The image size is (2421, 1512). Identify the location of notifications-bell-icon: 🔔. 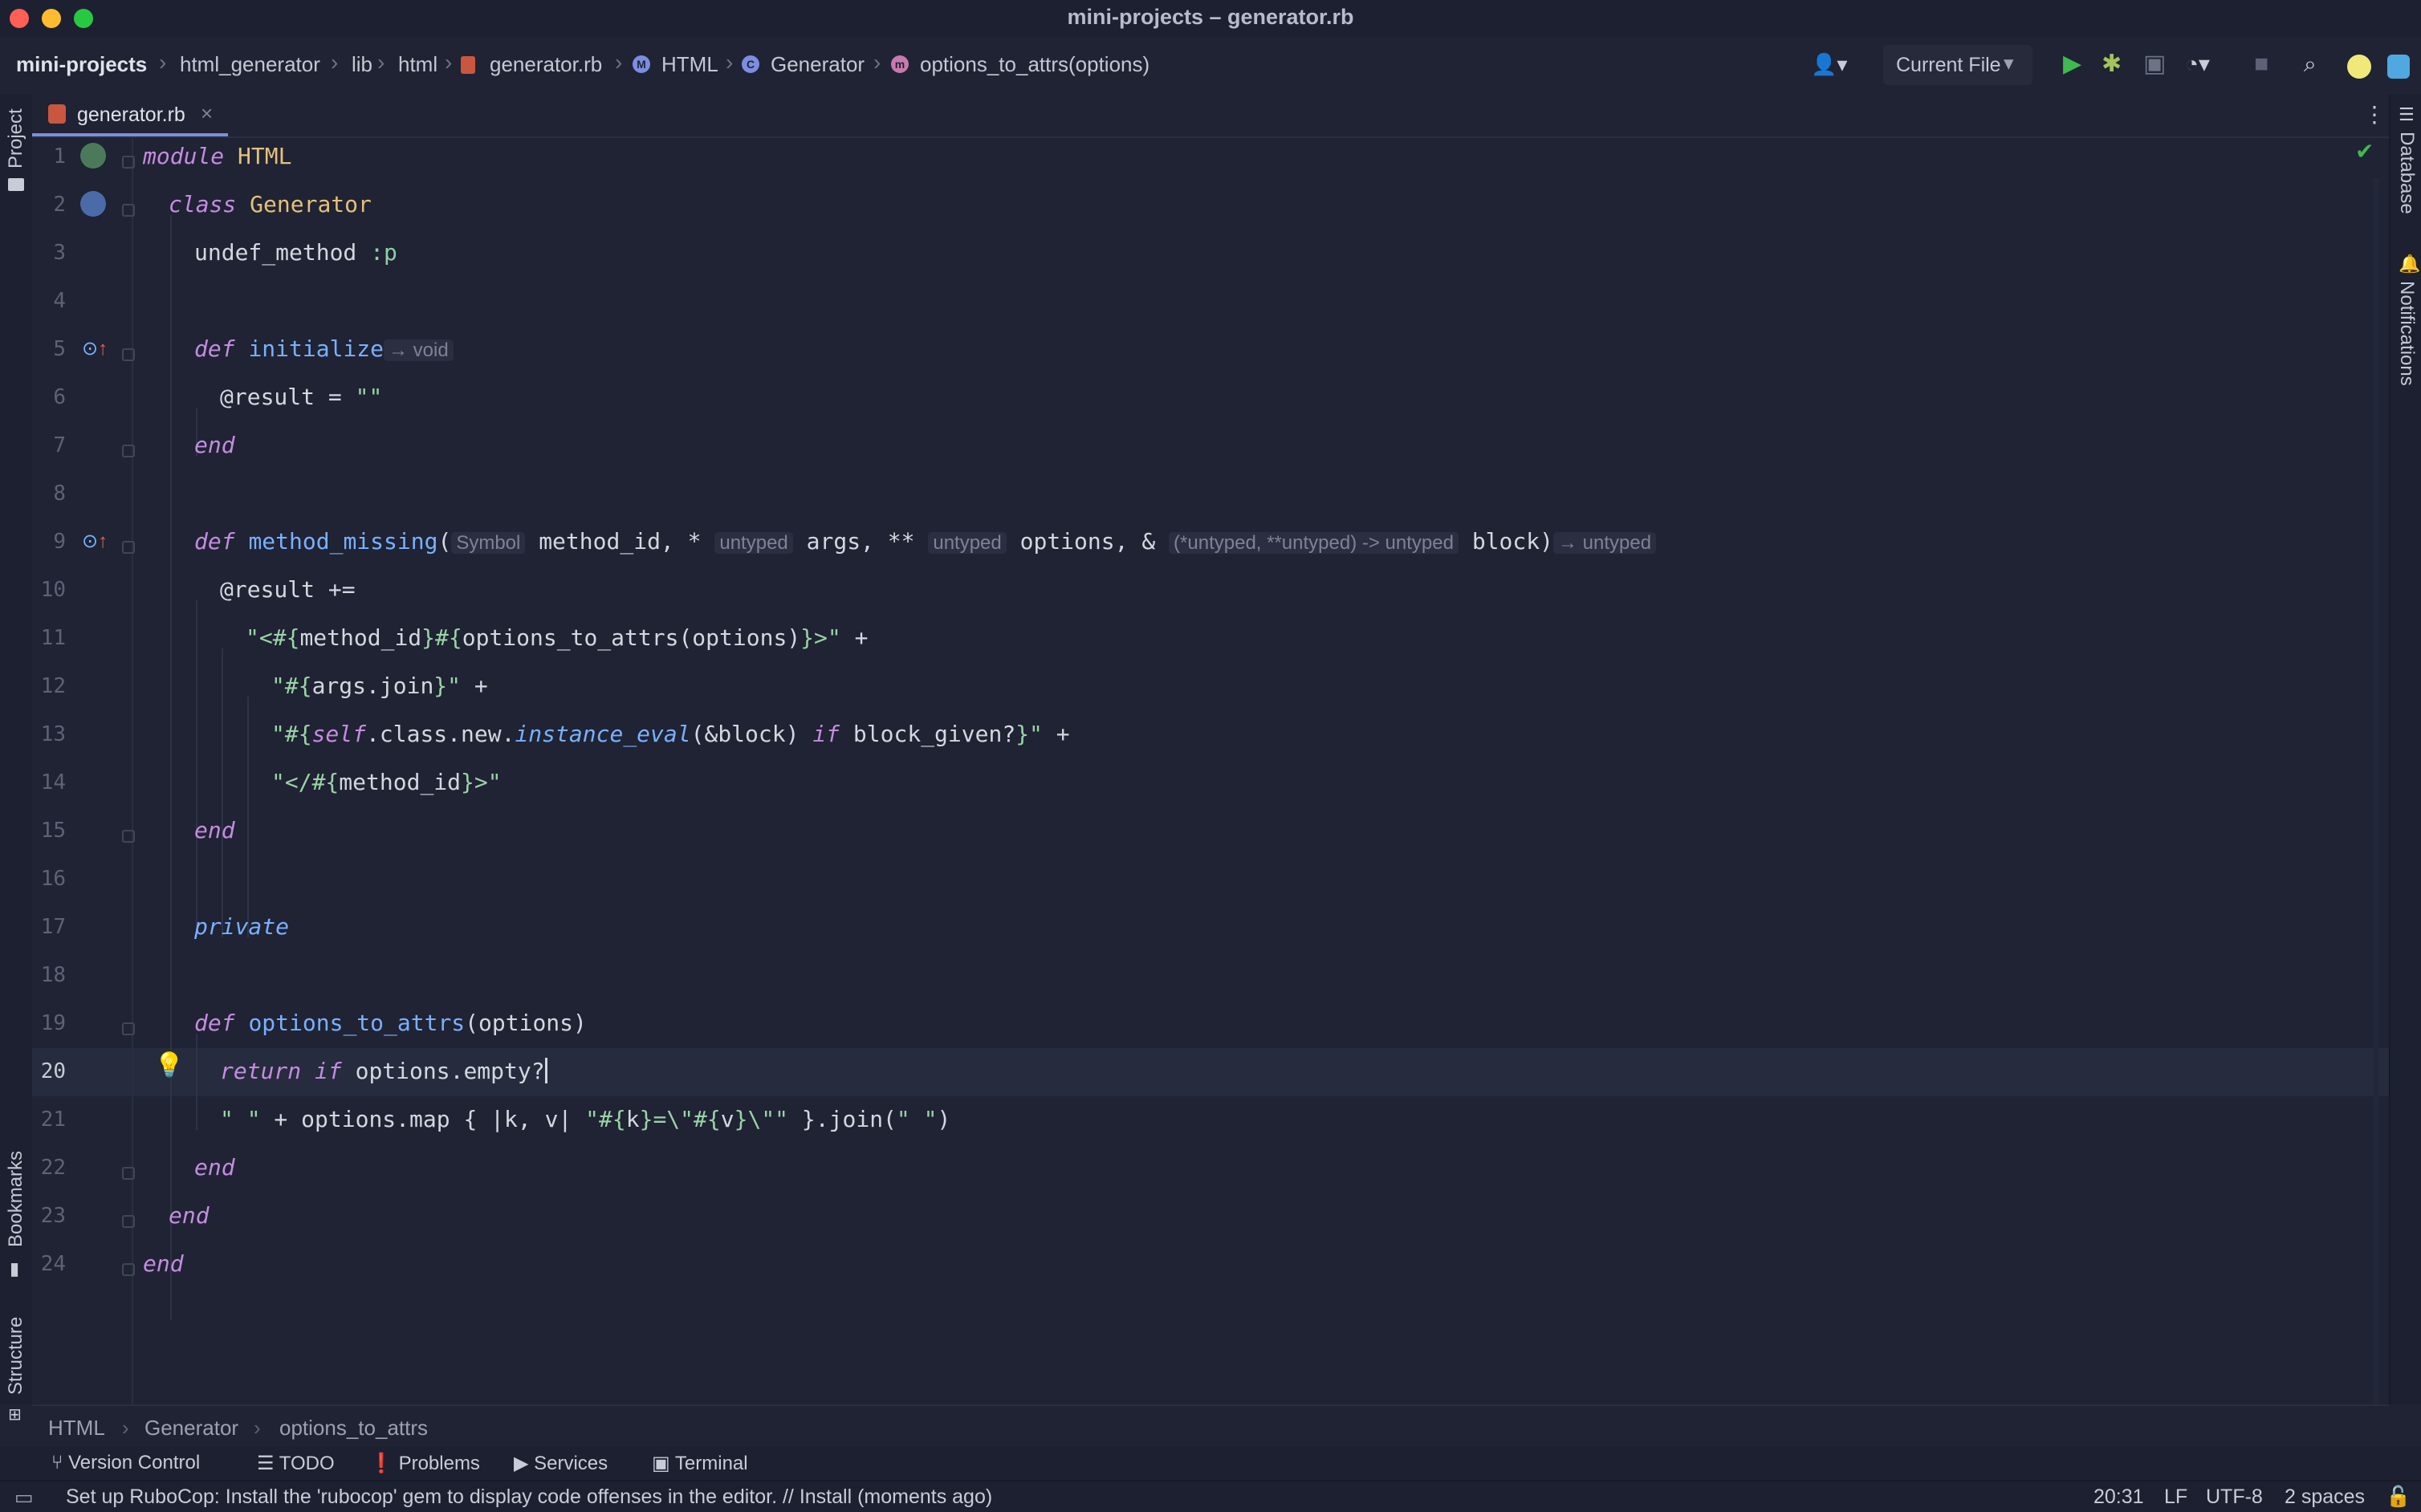
(2410, 264).